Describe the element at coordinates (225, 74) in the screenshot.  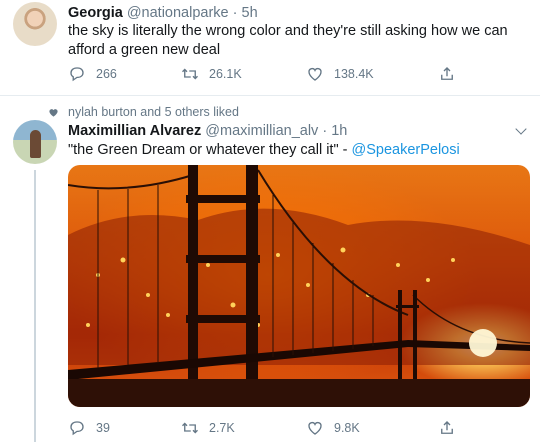
I see `retweet-count: 26.1K` at that location.